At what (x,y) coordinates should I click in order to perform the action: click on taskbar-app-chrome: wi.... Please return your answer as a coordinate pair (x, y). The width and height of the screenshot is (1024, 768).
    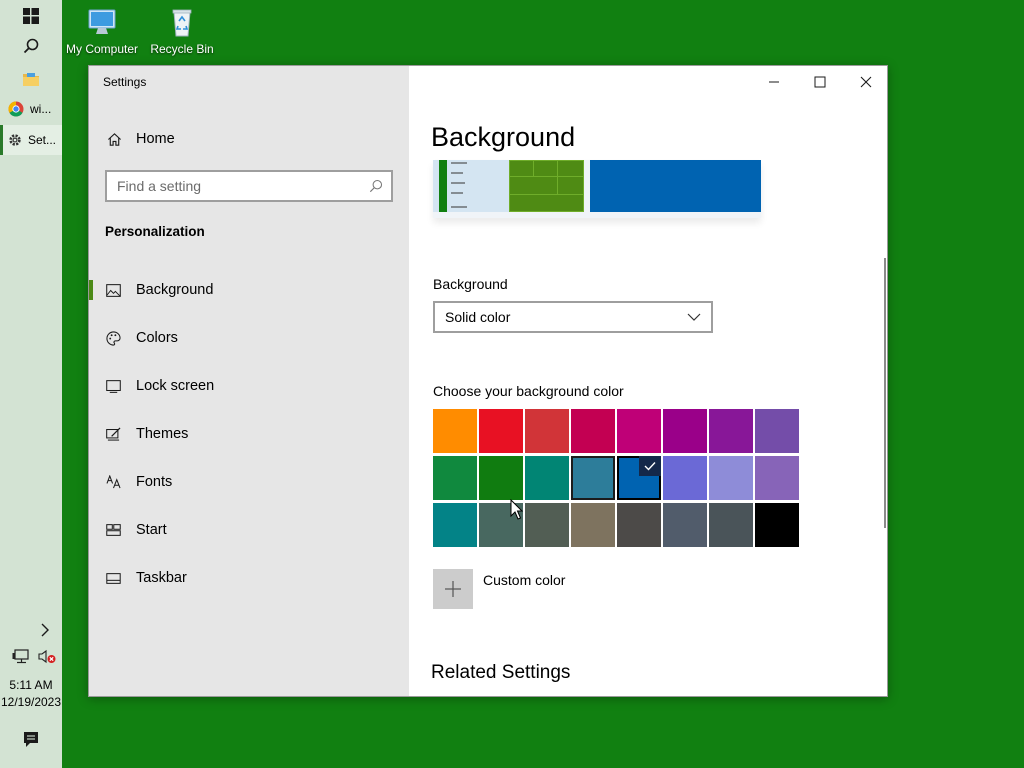
    Looking at the image, I should click on (31, 109).